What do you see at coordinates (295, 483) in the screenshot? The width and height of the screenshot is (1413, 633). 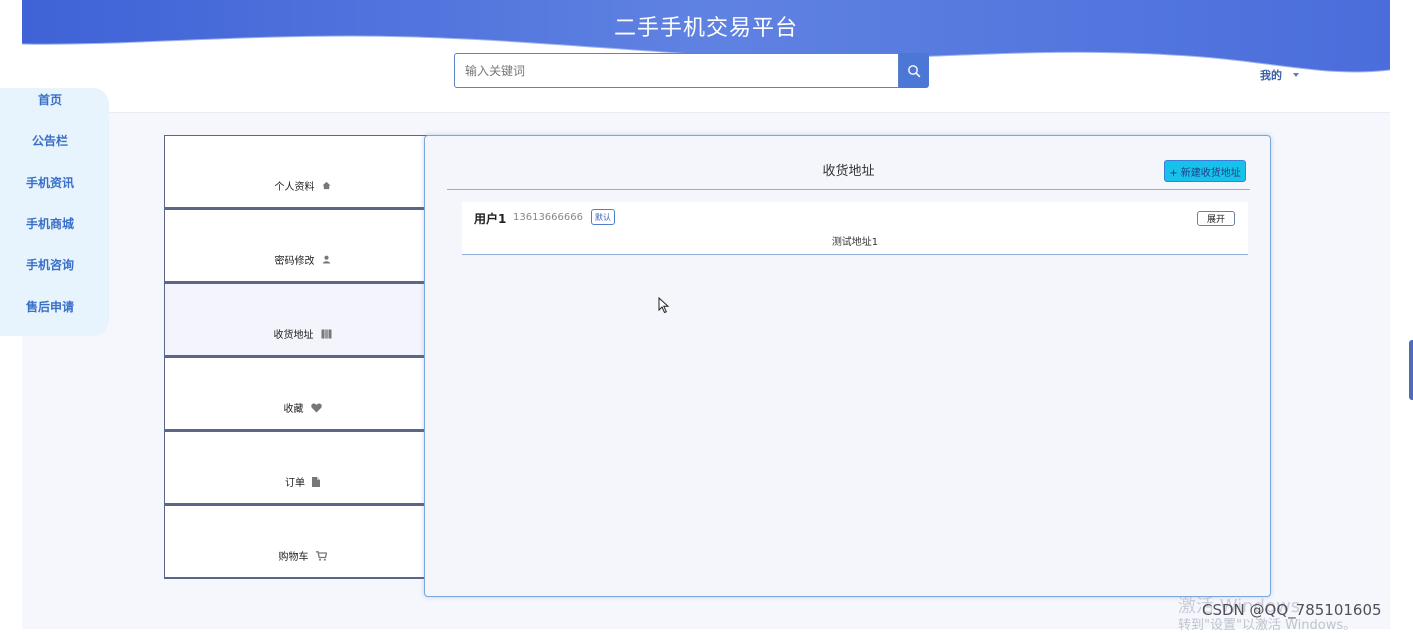 I see `account-item-label: 订单` at bounding box center [295, 483].